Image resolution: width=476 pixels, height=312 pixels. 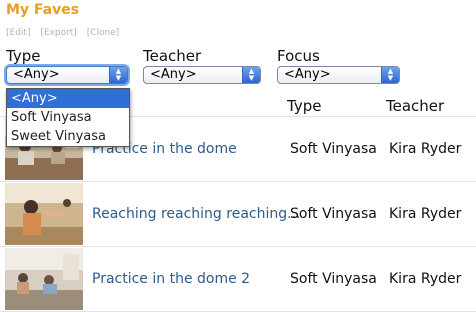 I want to click on video-title-link: Practice in the dome 2, so click(x=171, y=279).